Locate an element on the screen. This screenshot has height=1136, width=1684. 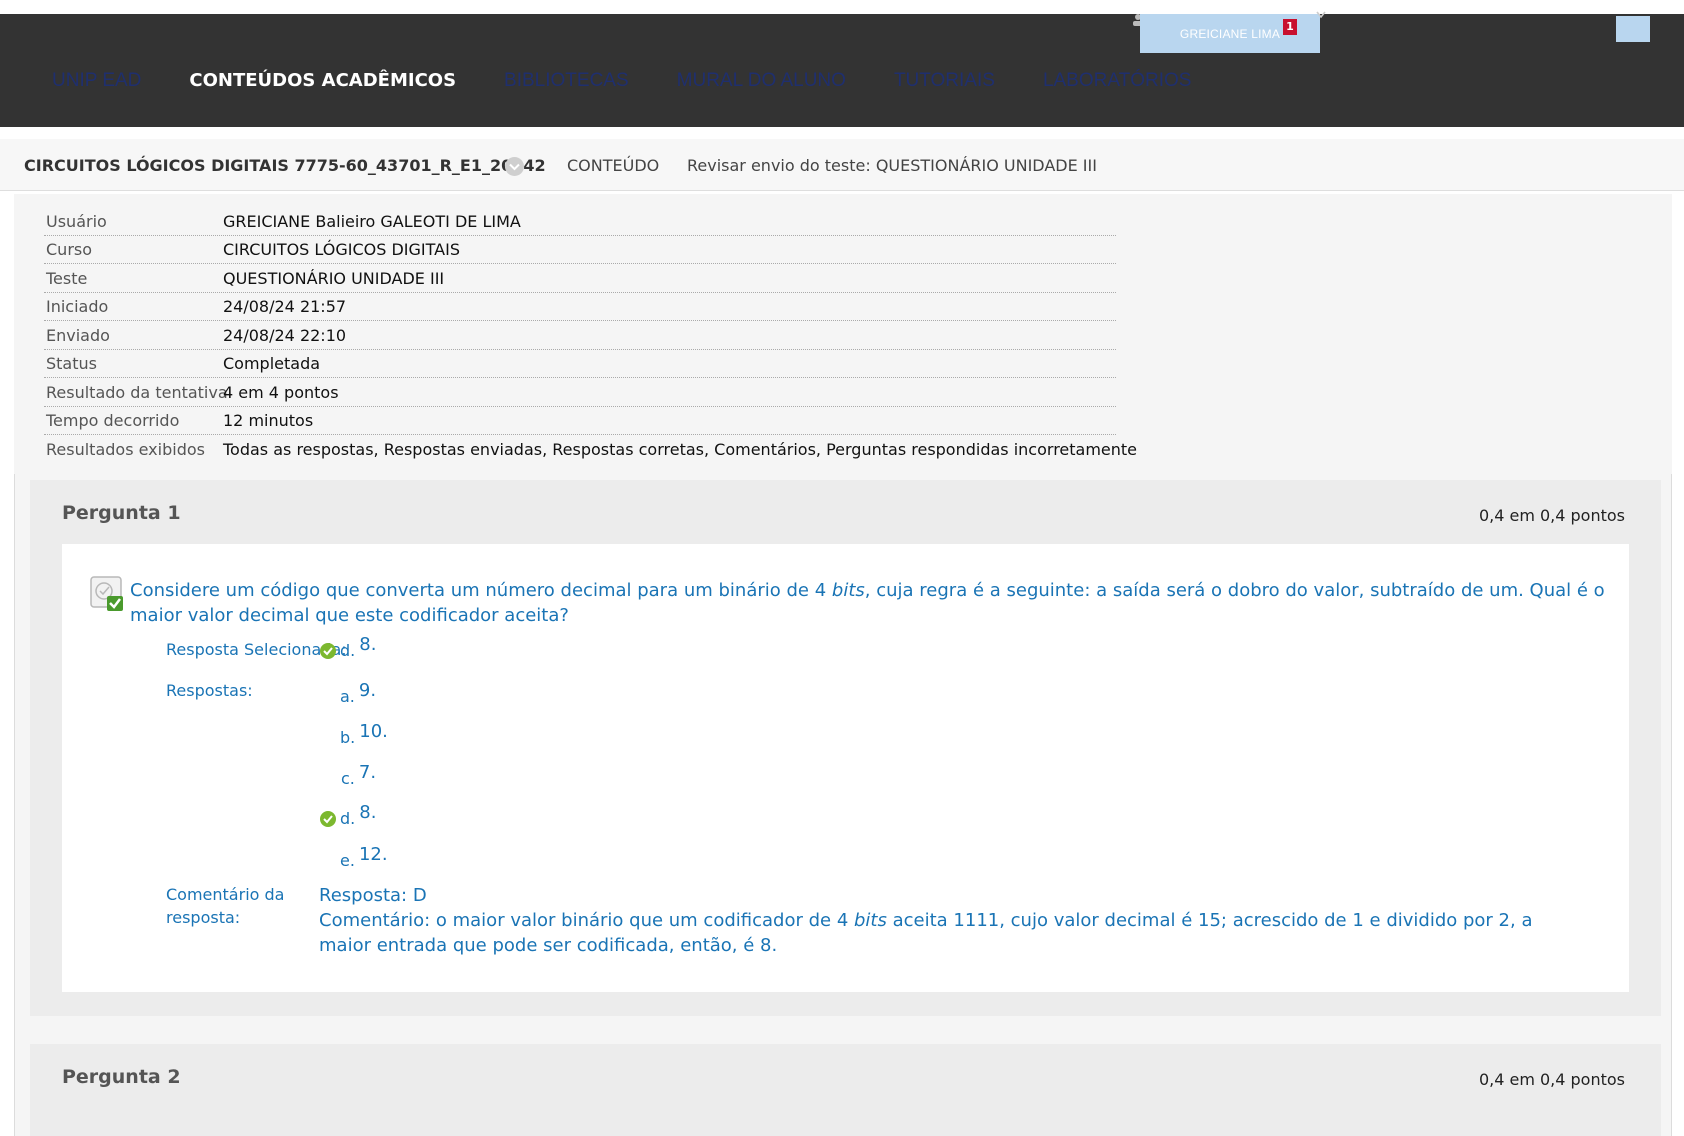
answer-option-b: b. 10. is located at coordinates (364, 734).